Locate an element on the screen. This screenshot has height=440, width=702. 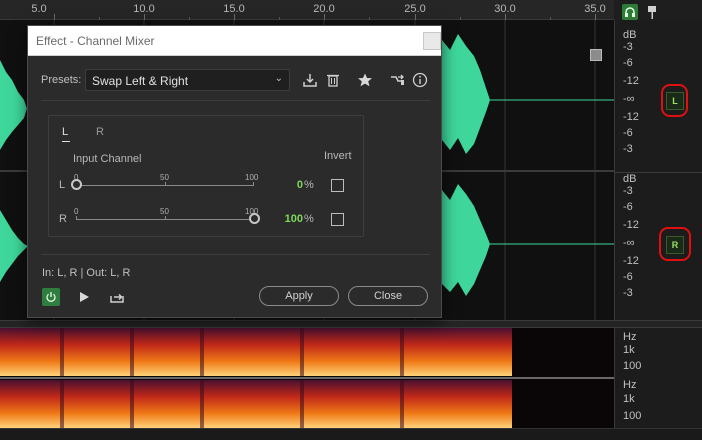
left-channel-slider-thumb is located at coordinates (76, 184).